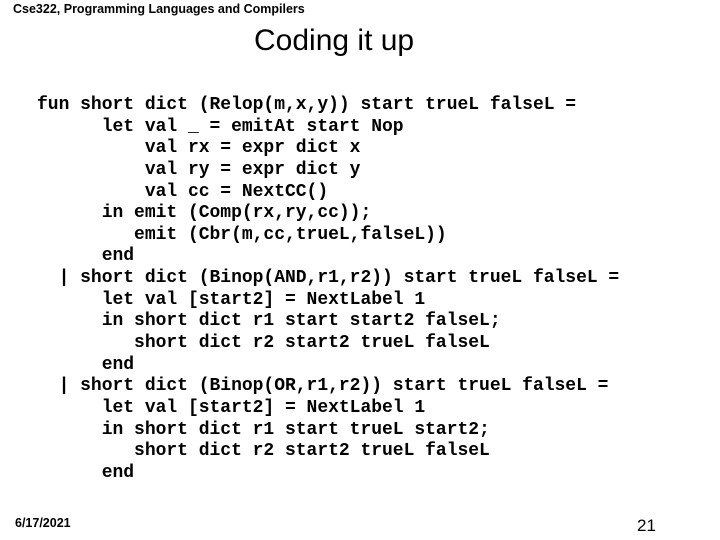 Image resolution: width=720 pixels, height=540 pixels. What do you see at coordinates (334, 40) in the screenshot?
I see `slide-title: Coding it up` at bounding box center [334, 40].